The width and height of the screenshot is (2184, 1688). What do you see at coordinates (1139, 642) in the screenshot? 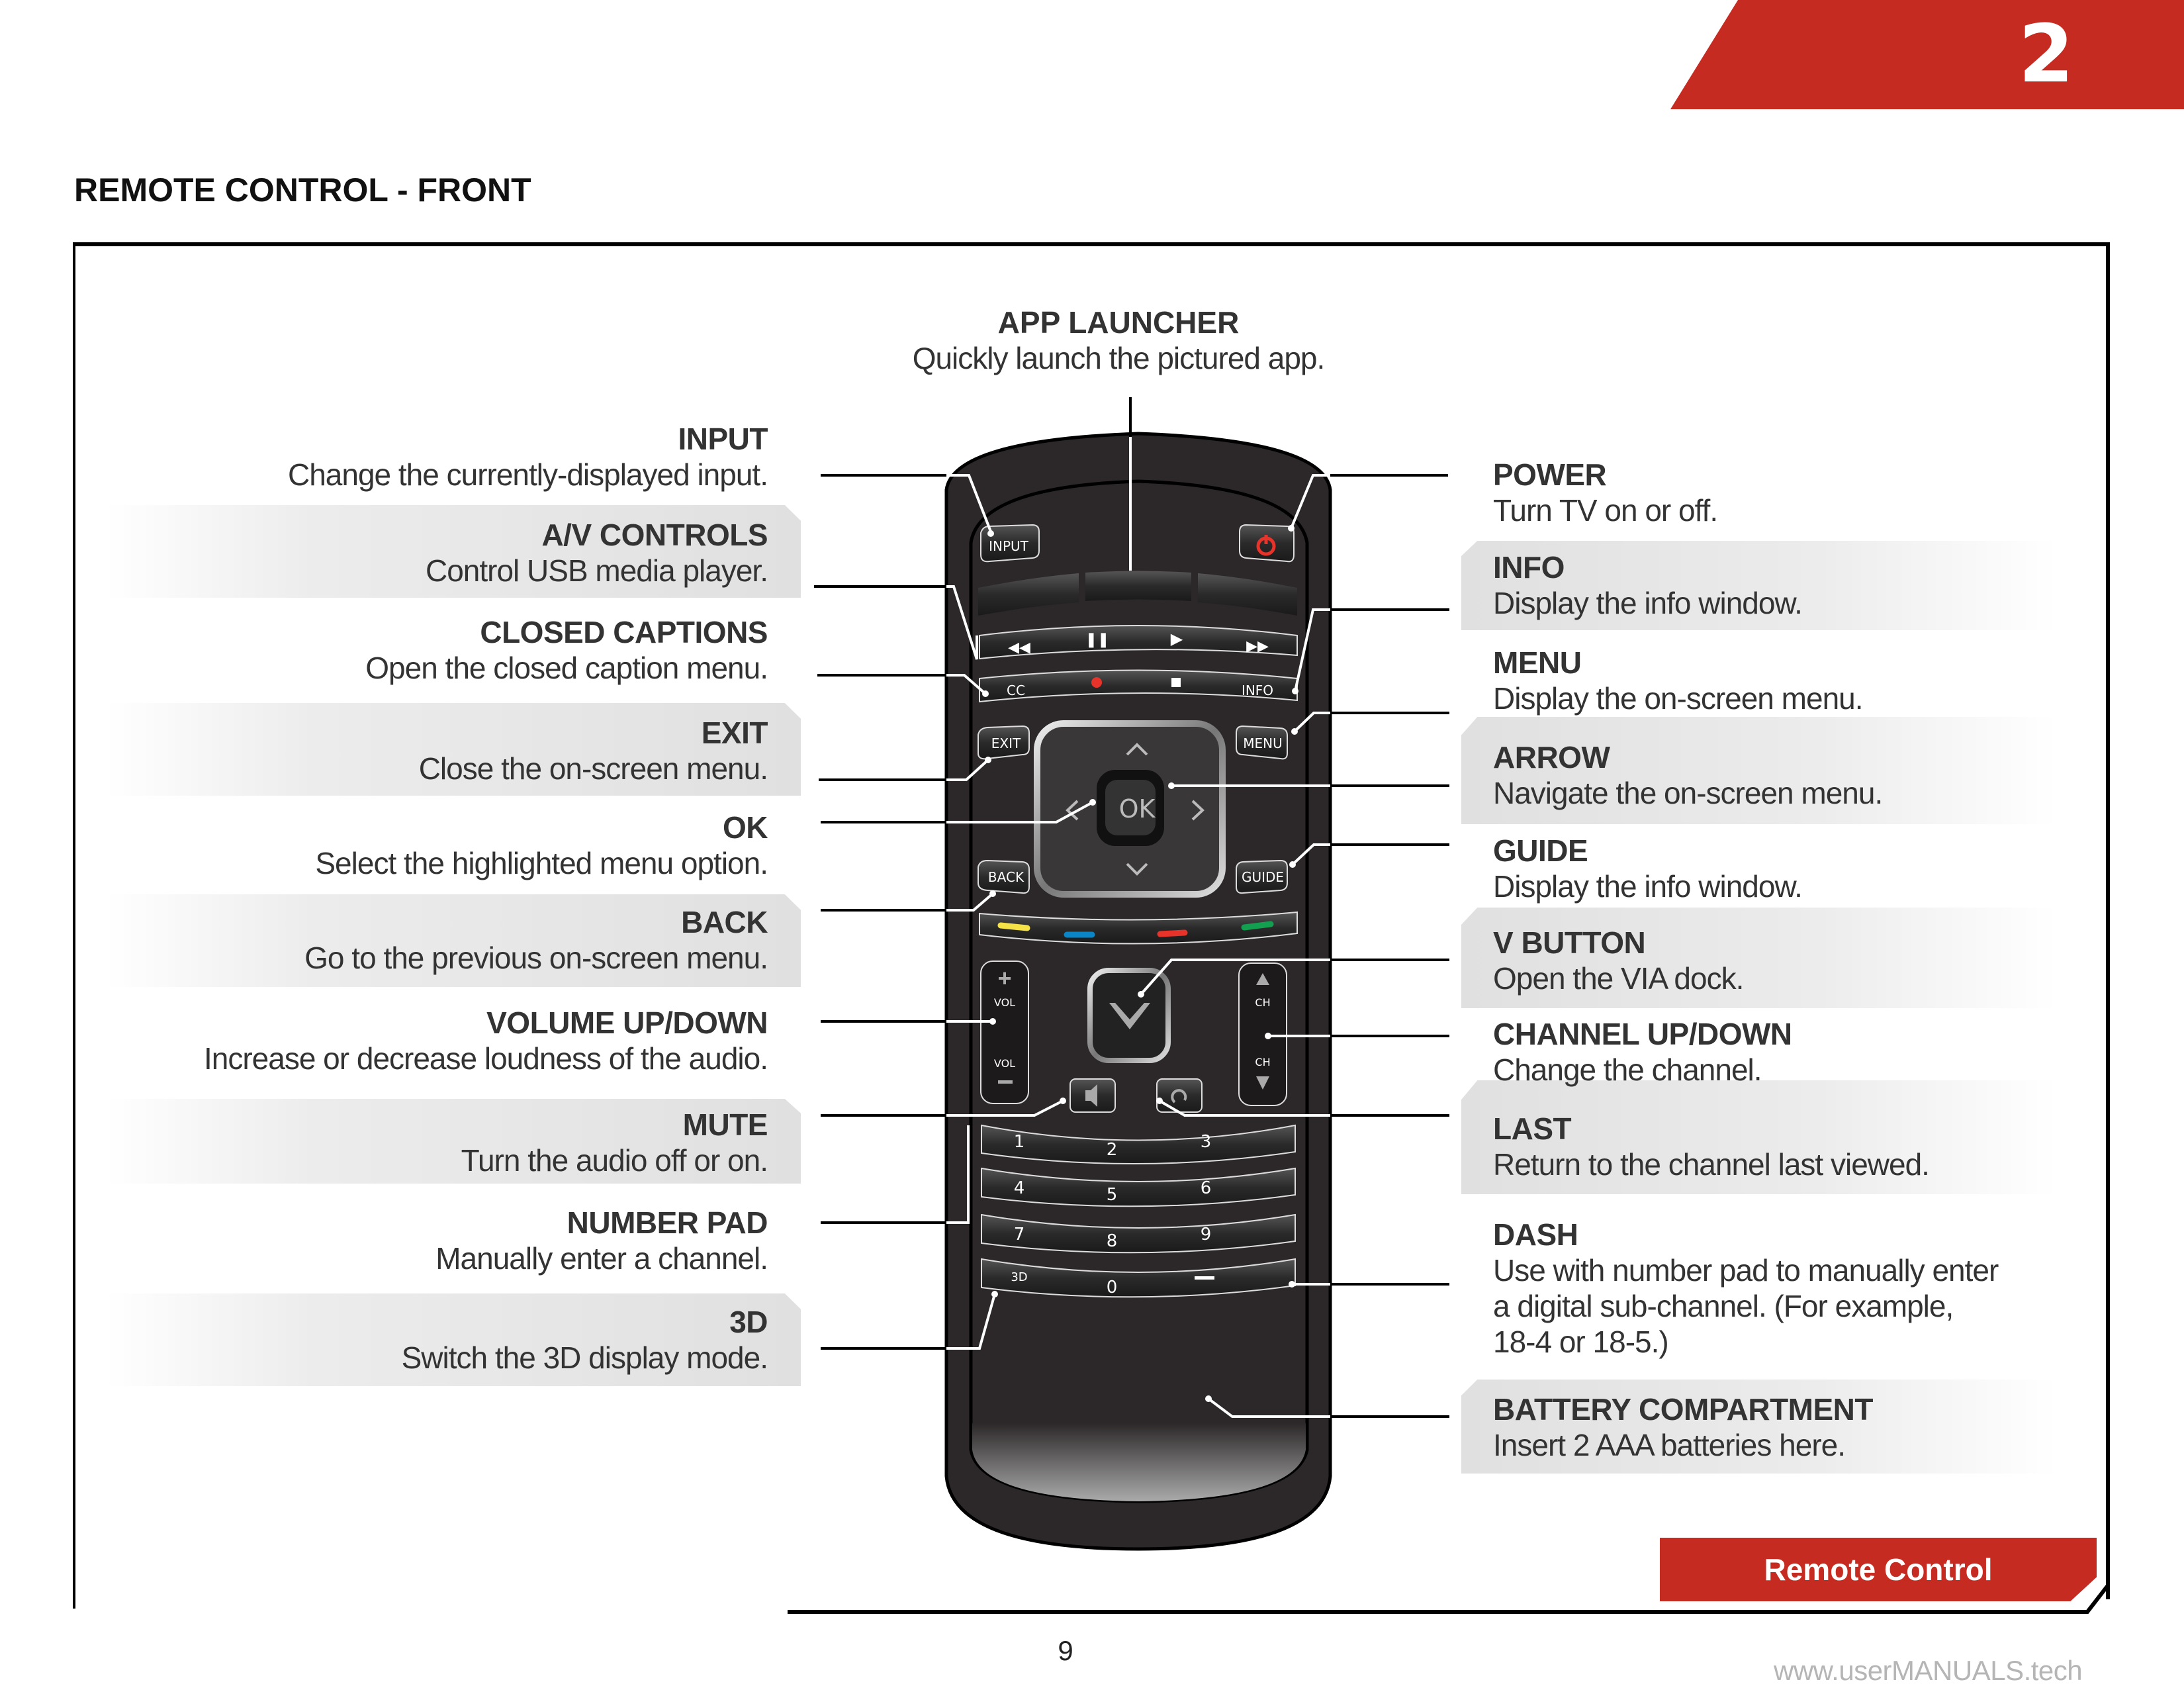
I see `av-controls-row: ◀◀ ❚❚ ▶ ▶▶` at bounding box center [1139, 642].